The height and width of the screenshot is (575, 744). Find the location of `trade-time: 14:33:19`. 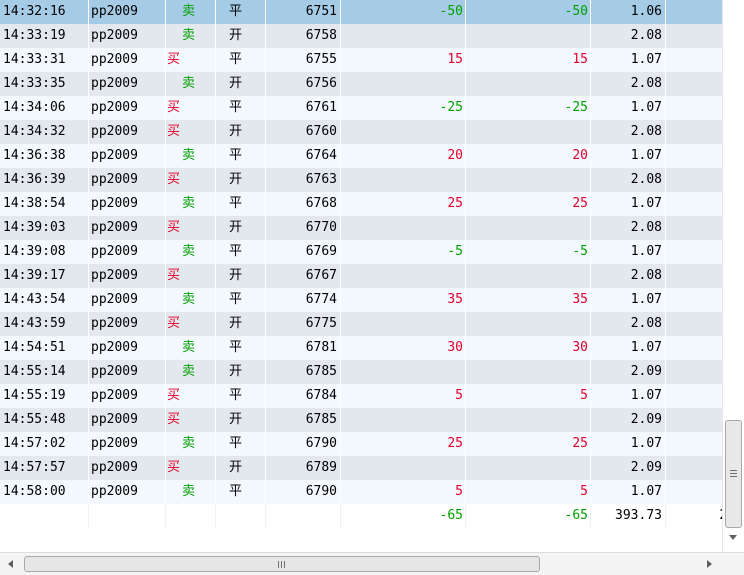

trade-time: 14:33:19 is located at coordinates (44, 36).